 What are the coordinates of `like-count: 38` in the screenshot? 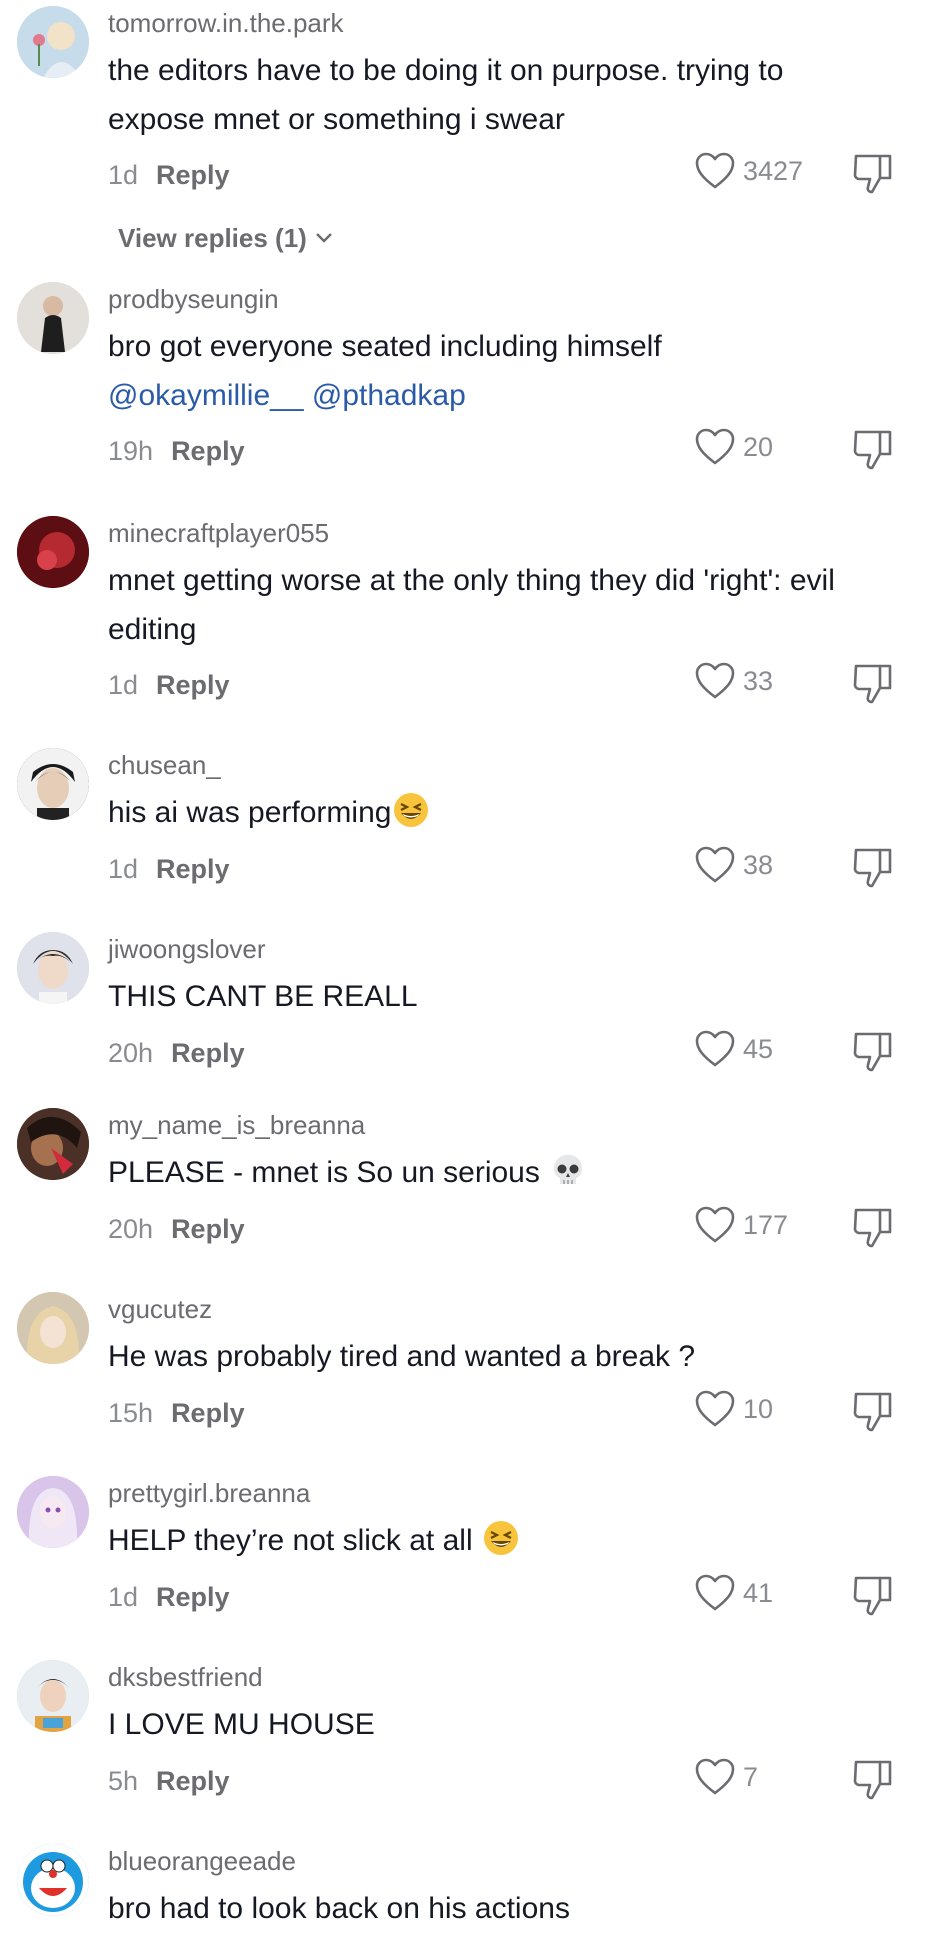 It's located at (758, 865).